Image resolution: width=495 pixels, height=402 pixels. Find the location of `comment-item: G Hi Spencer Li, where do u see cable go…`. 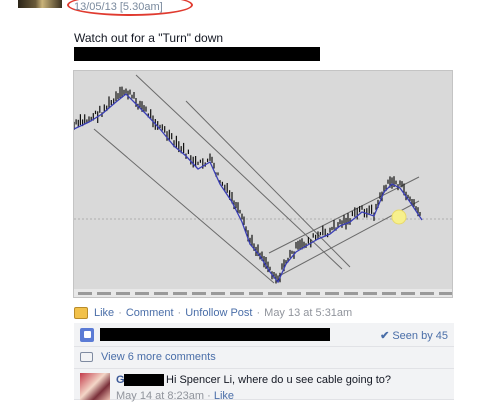

comment-item: G Hi Spencer Li, where do u see cable go… is located at coordinates (264, 385).